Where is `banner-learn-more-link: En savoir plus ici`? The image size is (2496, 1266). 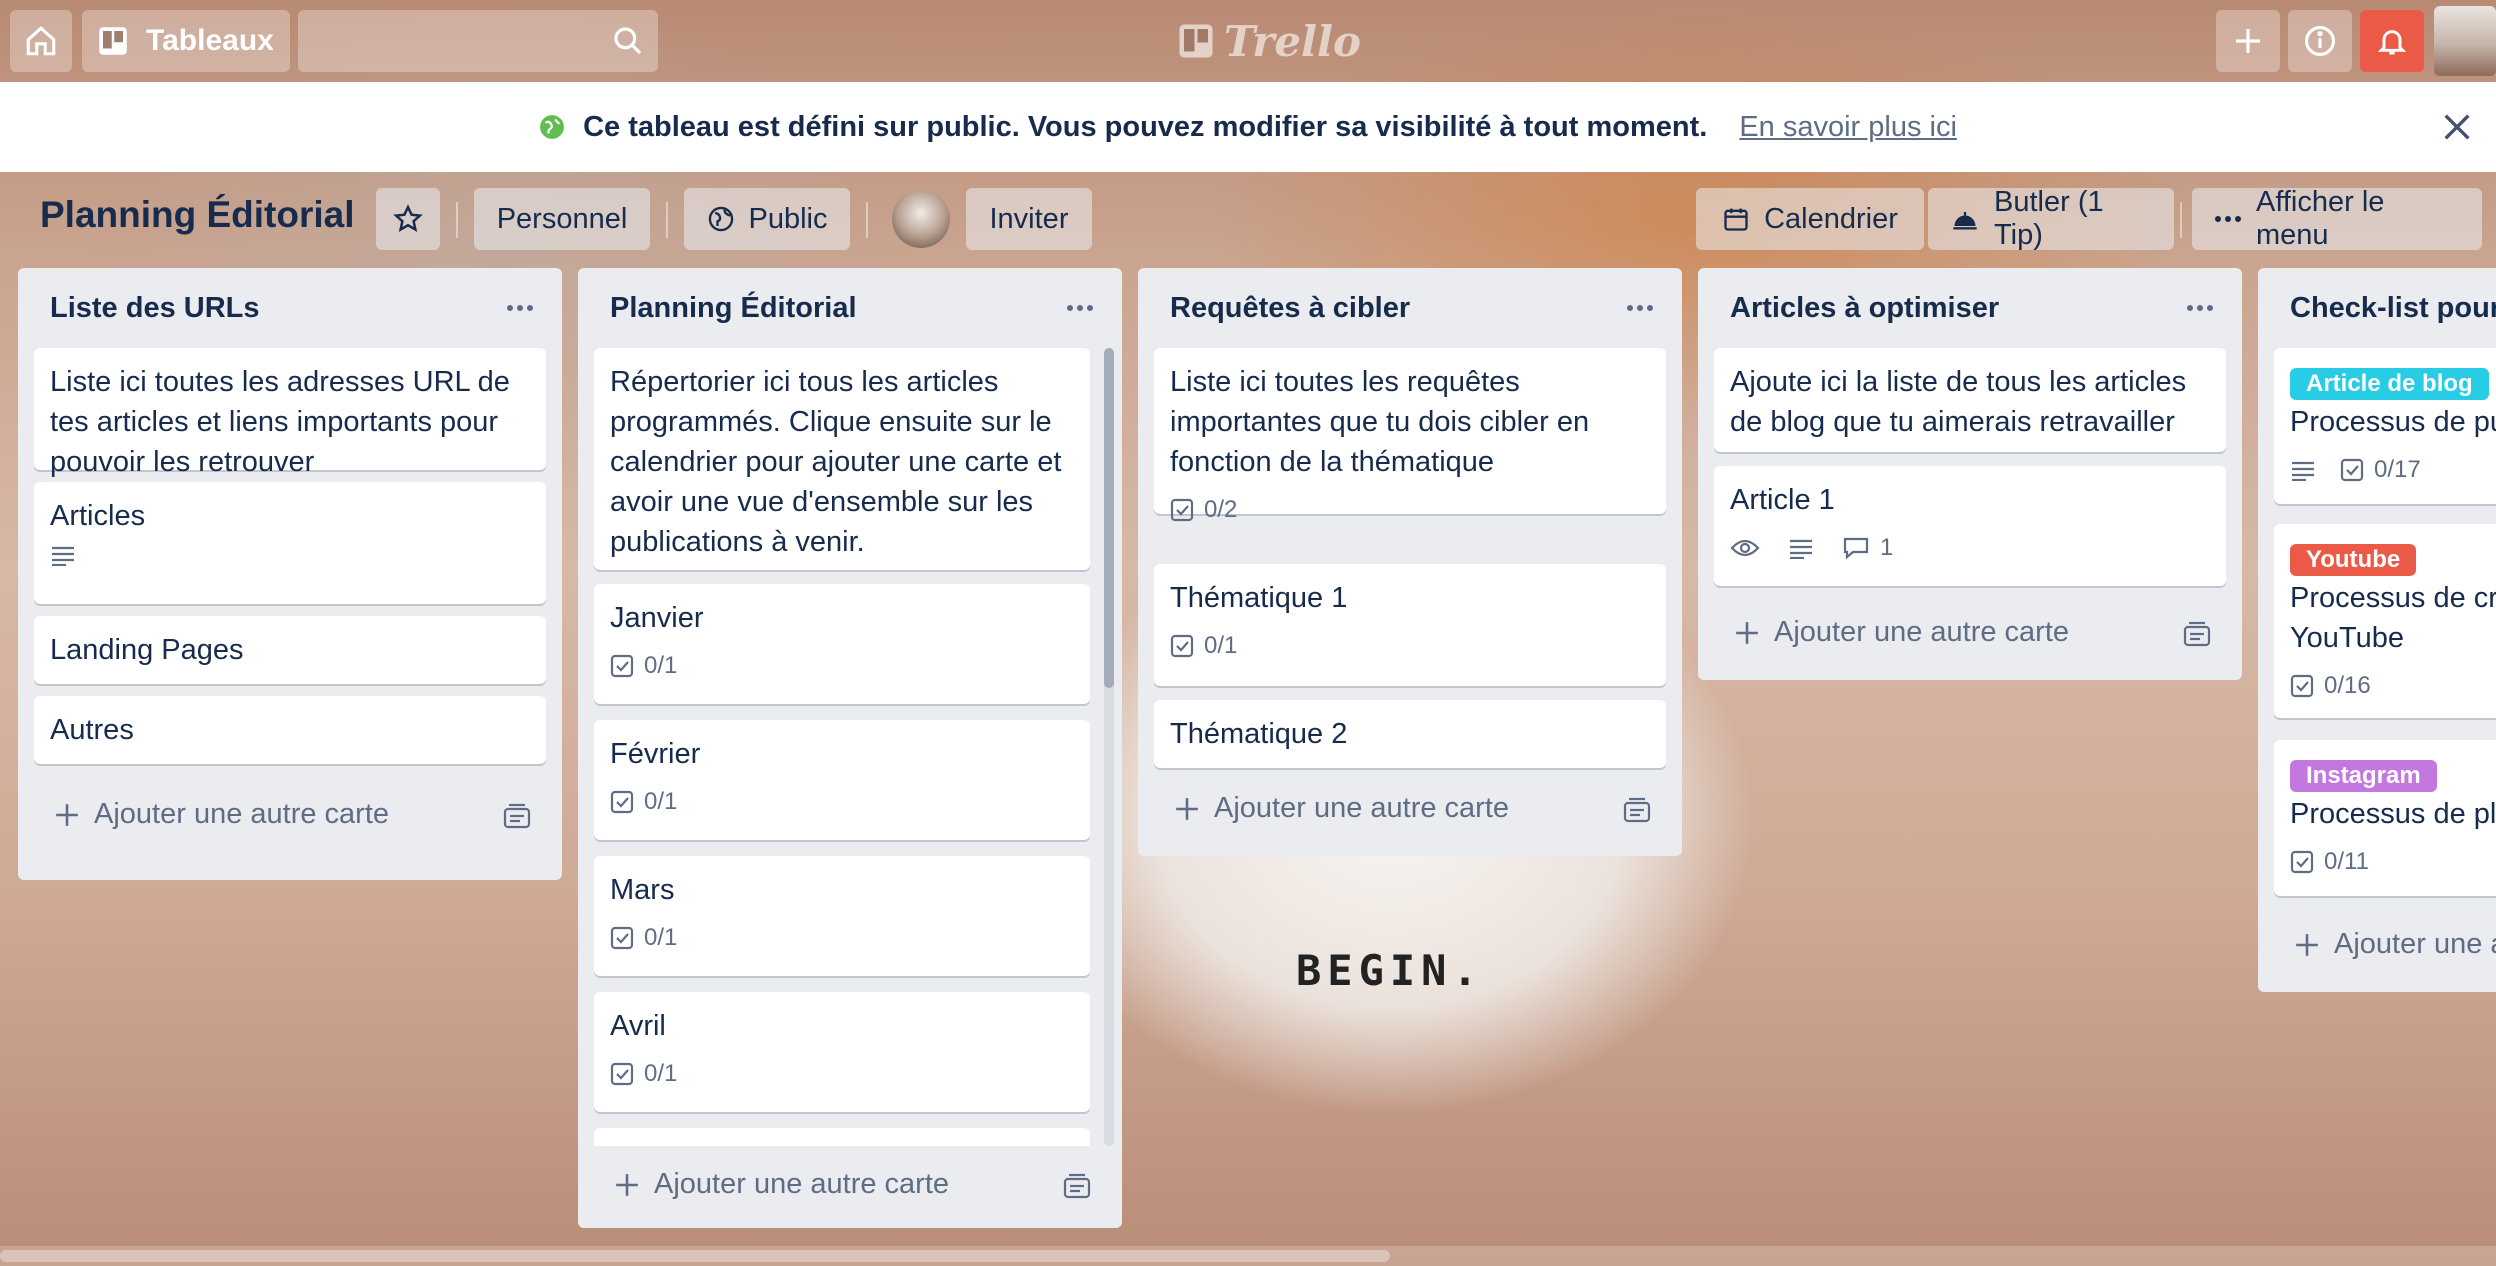
banner-learn-more-link: En savoir plus ici is located at coordinates (1848, 127).